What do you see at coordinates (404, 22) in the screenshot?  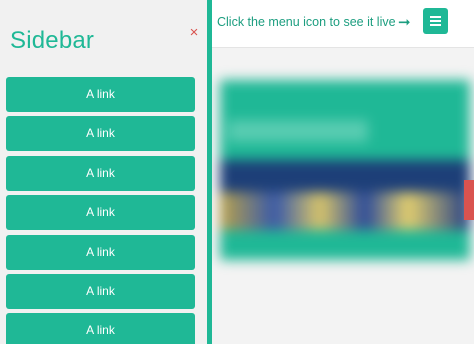 I see `arrow-right-icon: ➞` at bounding box center [404, 22].